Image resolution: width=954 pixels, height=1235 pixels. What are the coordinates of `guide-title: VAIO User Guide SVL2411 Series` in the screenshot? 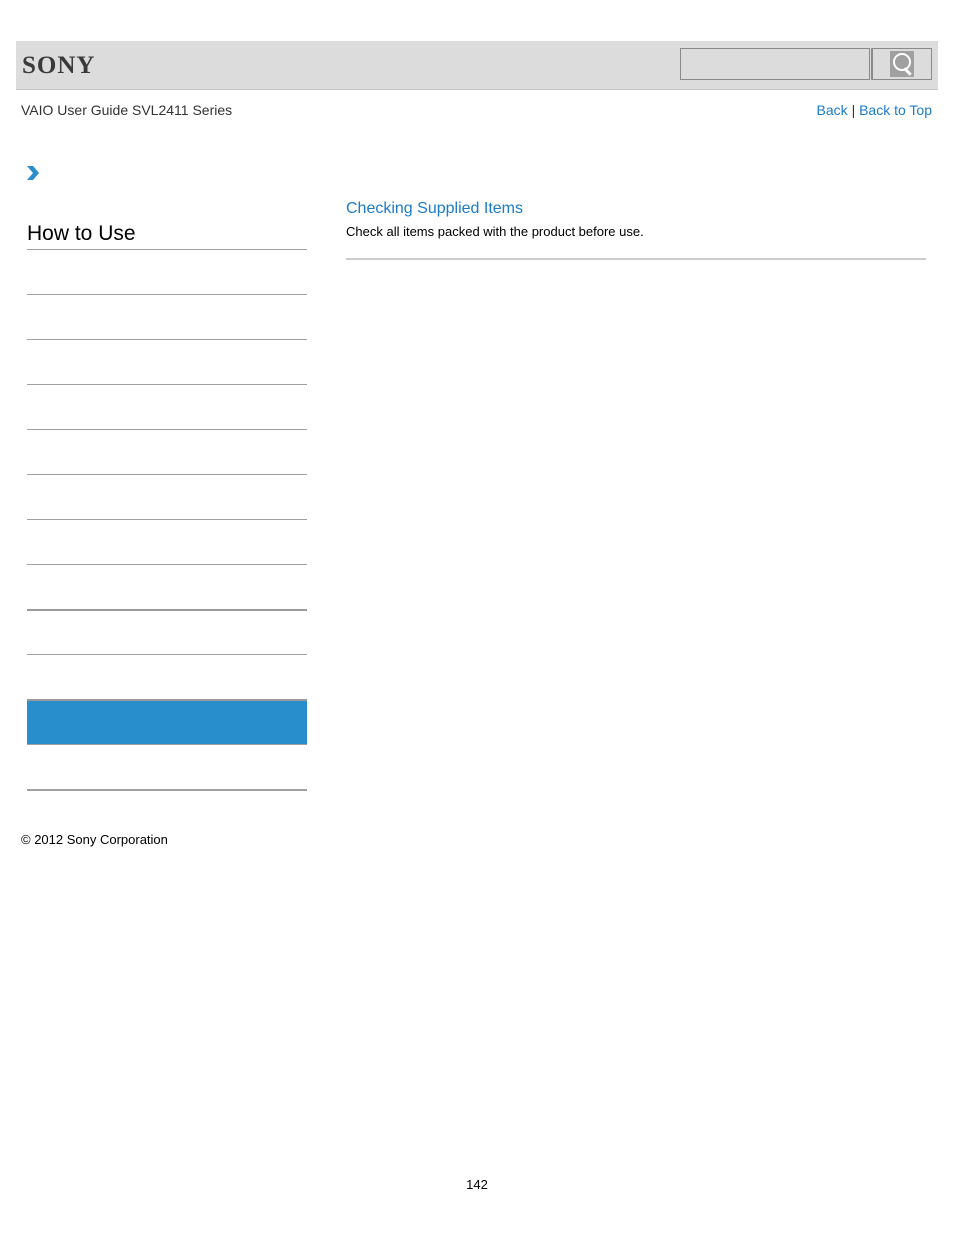 It's located at (127, 110).